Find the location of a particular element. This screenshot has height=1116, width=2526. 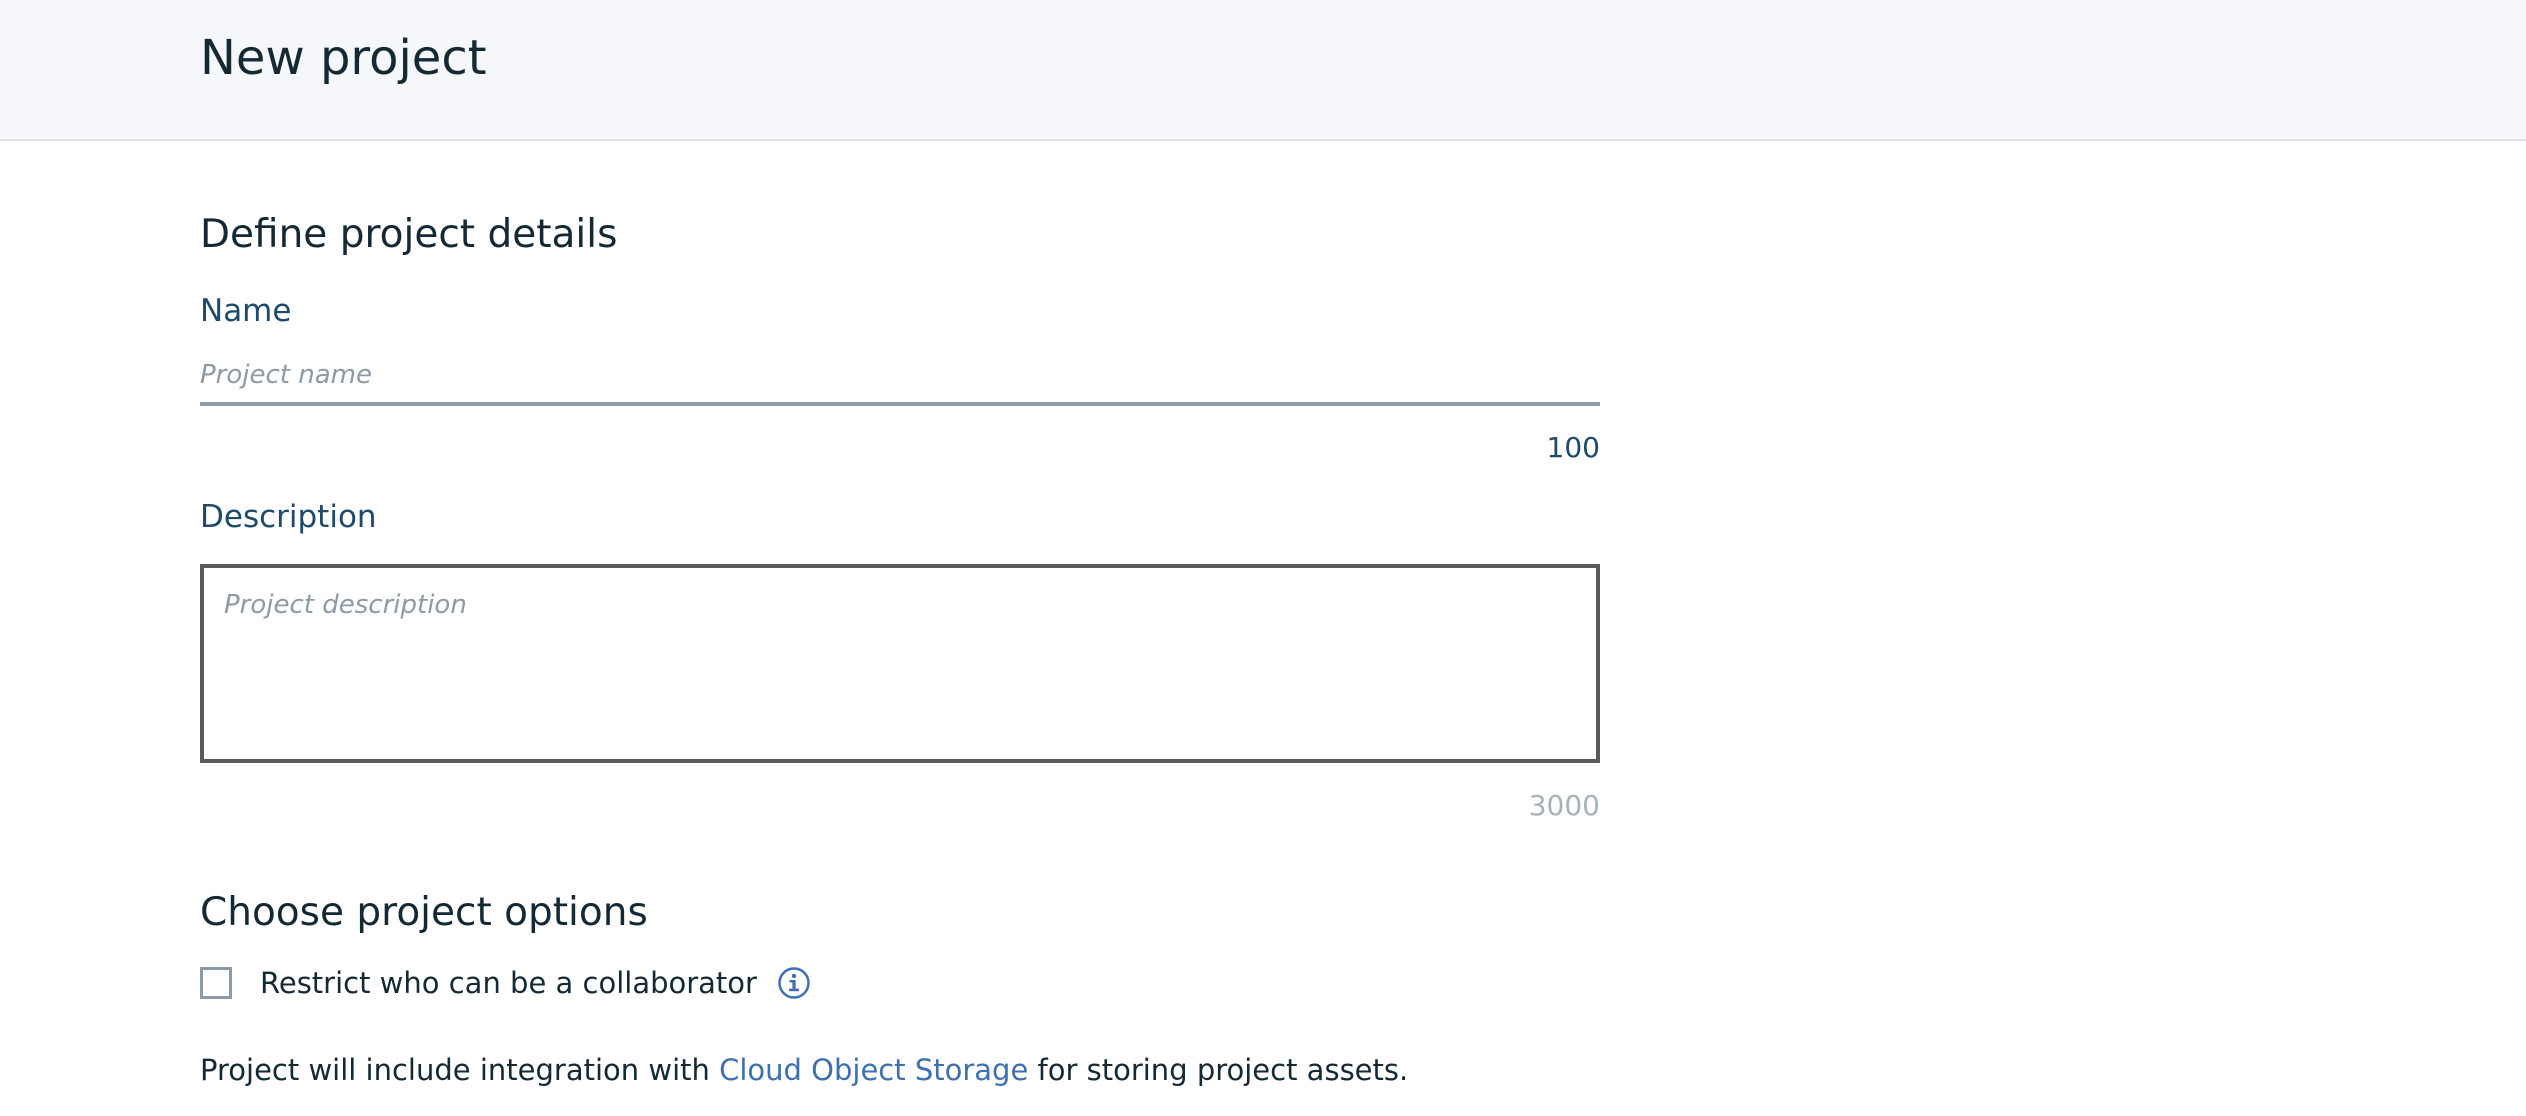

page-header: New project is located at coordinates (1263, 70).